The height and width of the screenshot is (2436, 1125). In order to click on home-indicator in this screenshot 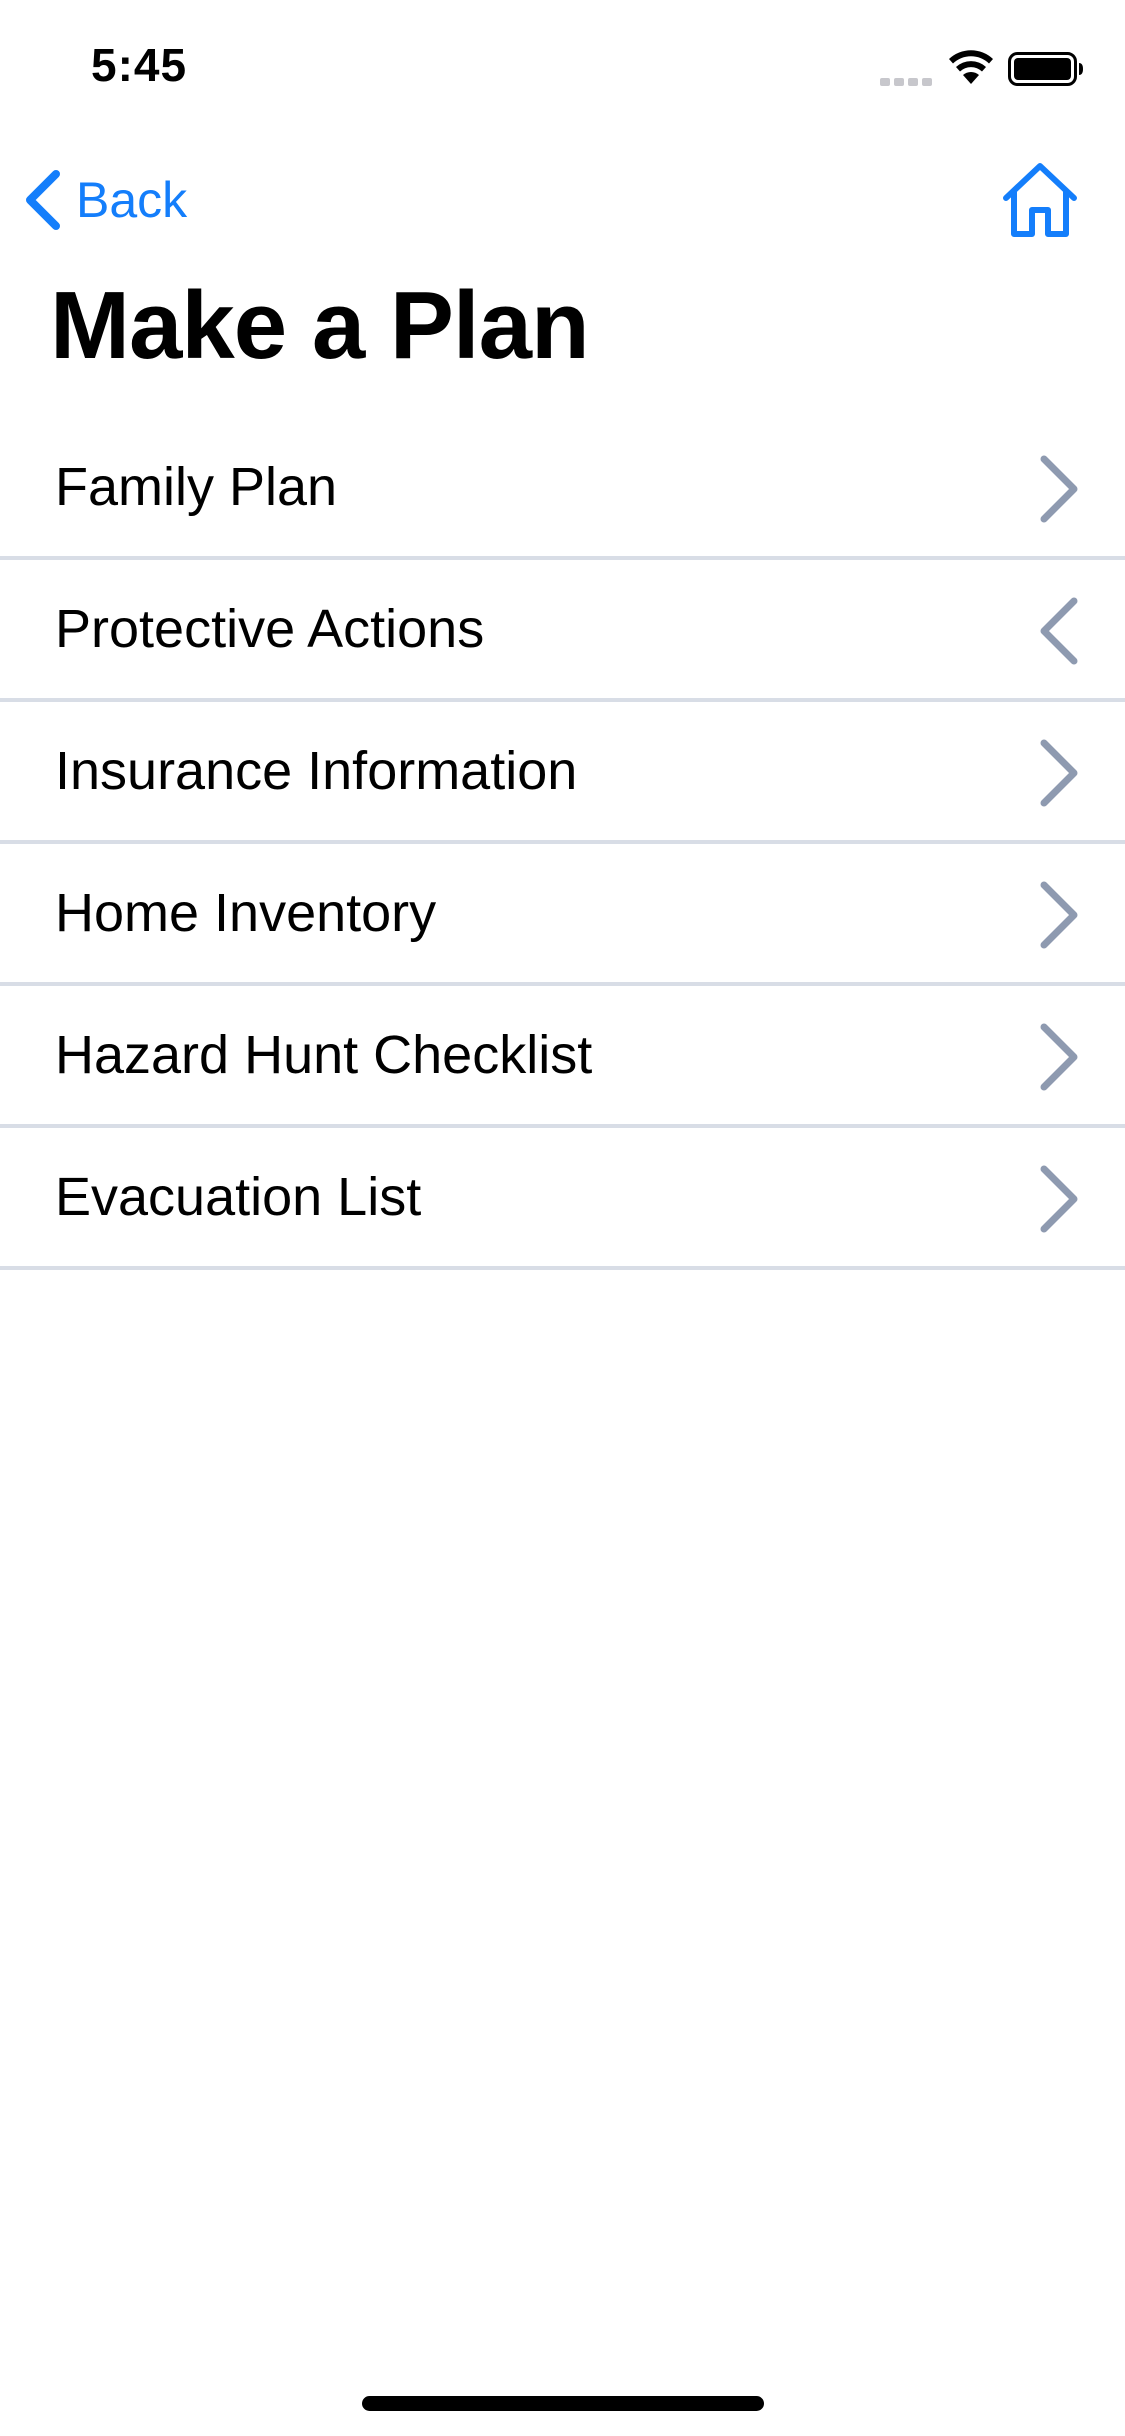, I will do `click(563, 2403)`.